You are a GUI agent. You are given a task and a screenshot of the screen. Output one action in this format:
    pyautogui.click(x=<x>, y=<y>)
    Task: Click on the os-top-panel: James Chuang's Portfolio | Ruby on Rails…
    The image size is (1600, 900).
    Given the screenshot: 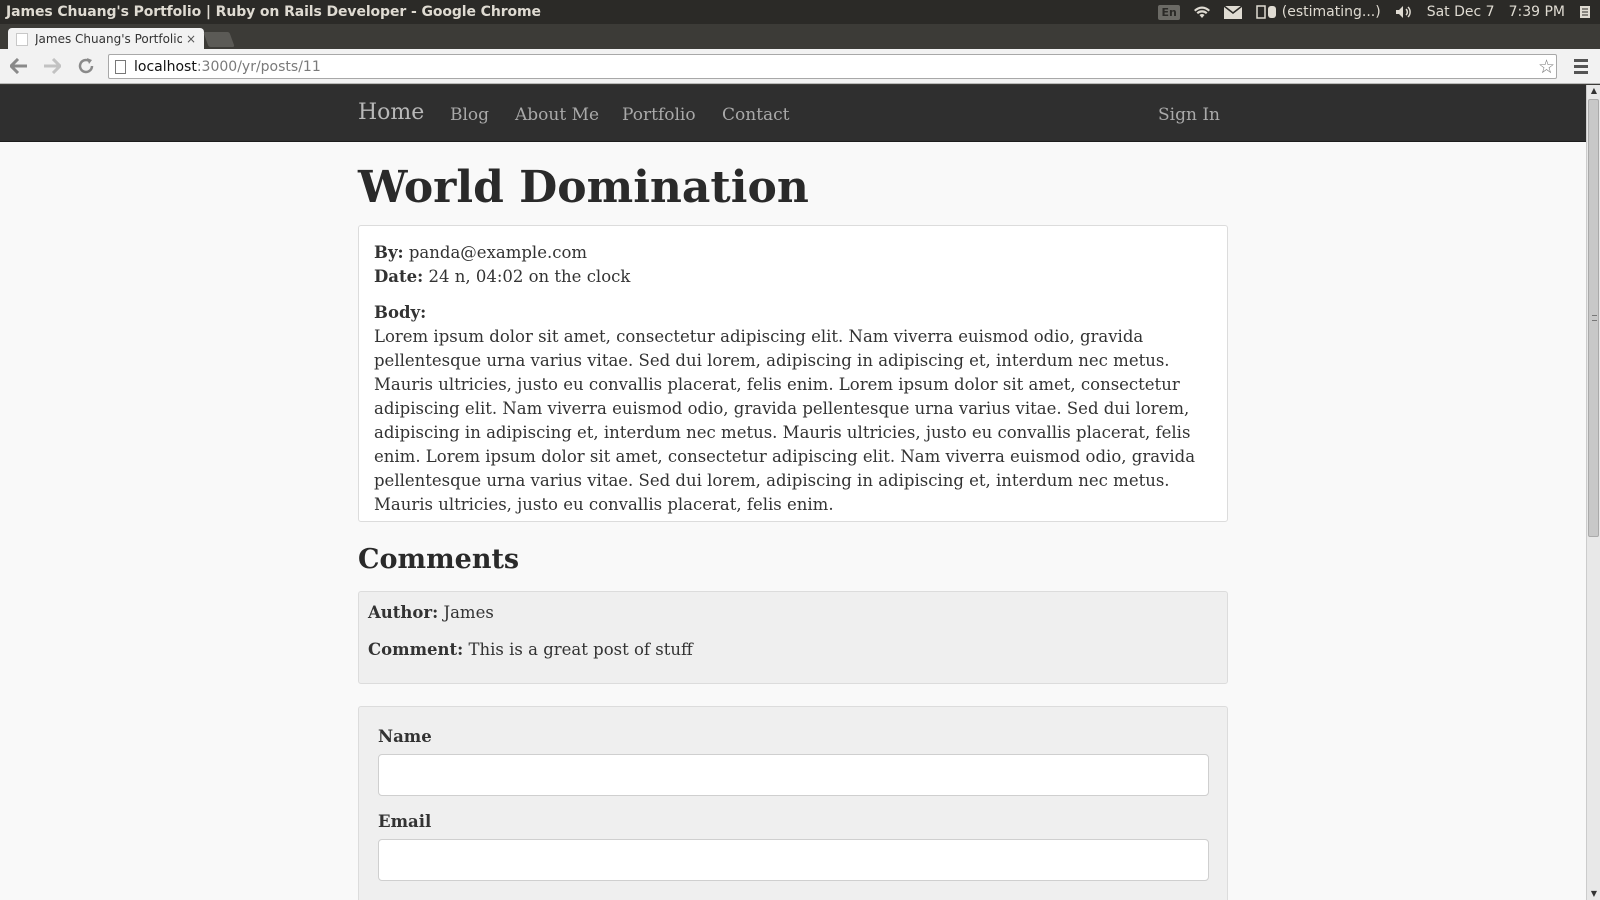 What is the action you would take?
    pyautogui.click(x=800, y=12)
    